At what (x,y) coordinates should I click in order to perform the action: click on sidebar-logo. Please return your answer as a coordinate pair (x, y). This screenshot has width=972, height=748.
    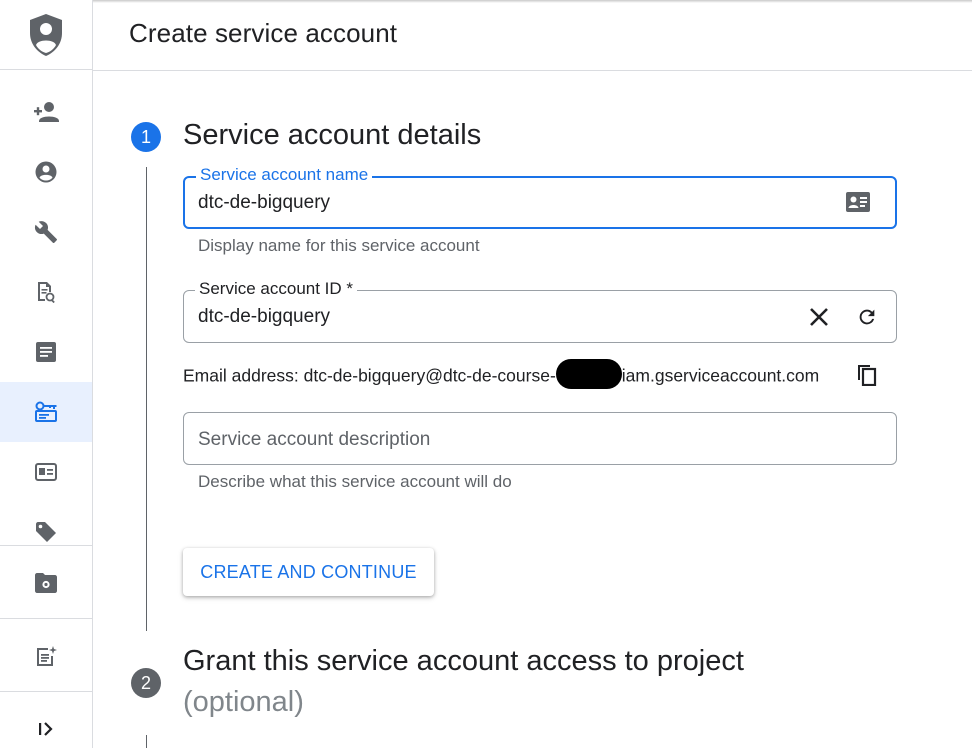
    Looking at the image, I should click on (46, 35).